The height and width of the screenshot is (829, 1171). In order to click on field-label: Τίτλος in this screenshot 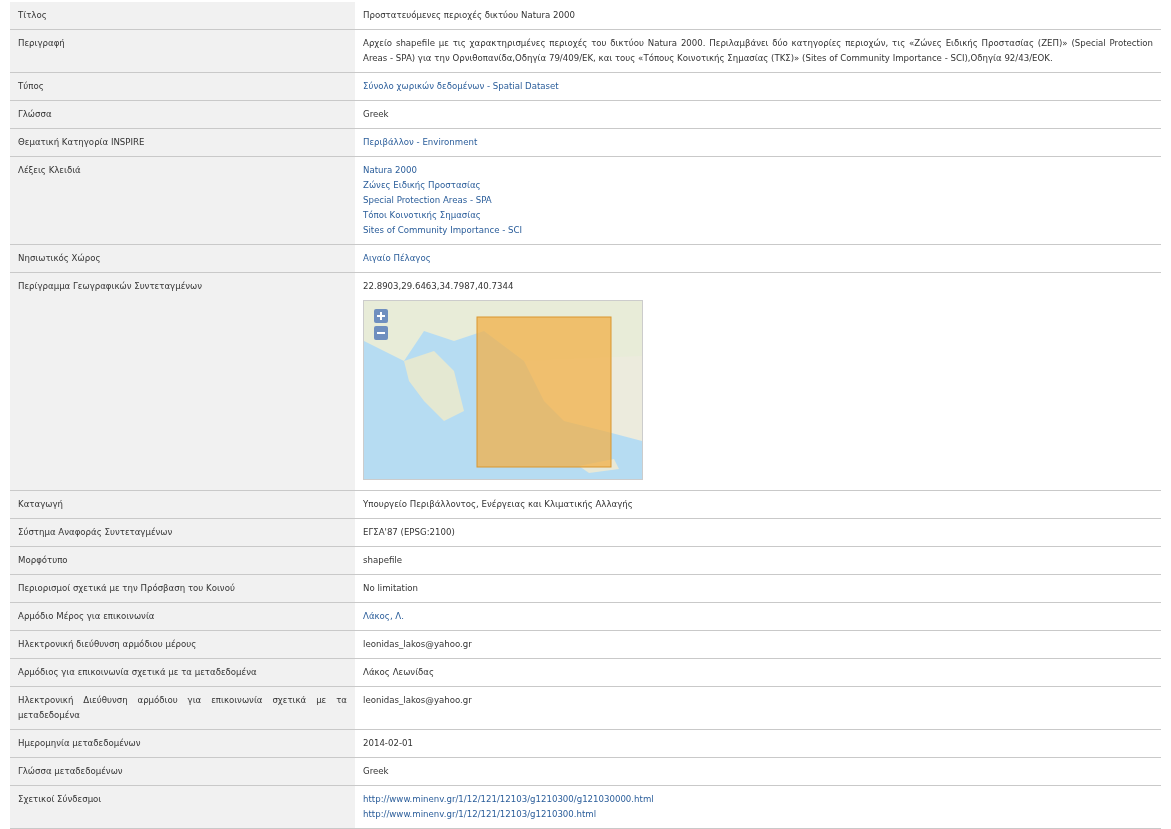, I will do `click(182, 16)`.